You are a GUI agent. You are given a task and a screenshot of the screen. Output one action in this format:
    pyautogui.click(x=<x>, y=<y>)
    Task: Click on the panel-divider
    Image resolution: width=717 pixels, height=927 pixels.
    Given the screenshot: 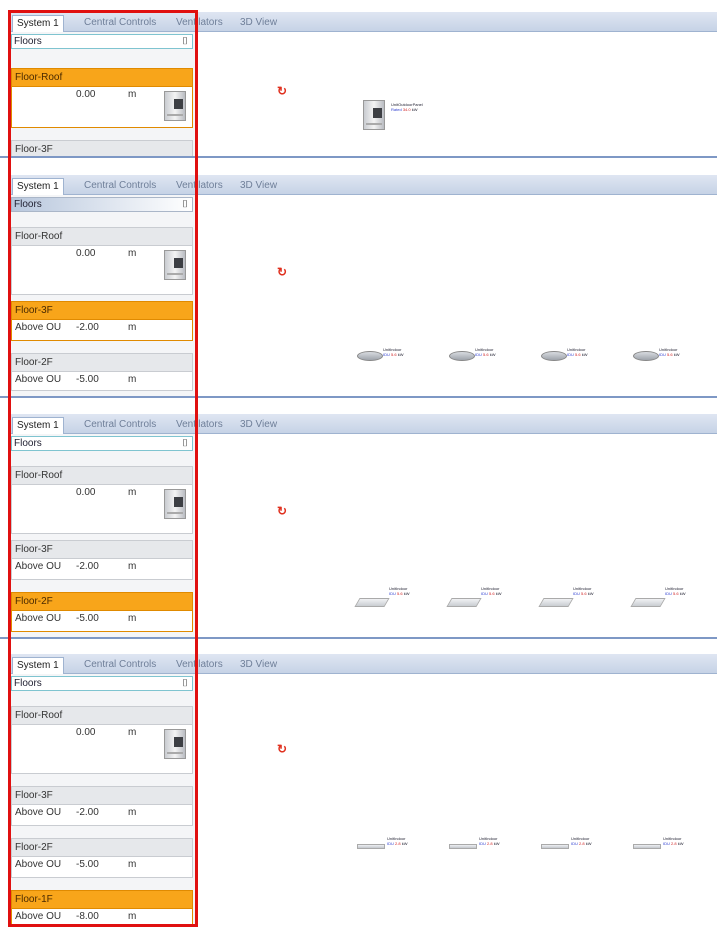 What is the action you would take?
    pyautogui.click(x=358, y=397)
    